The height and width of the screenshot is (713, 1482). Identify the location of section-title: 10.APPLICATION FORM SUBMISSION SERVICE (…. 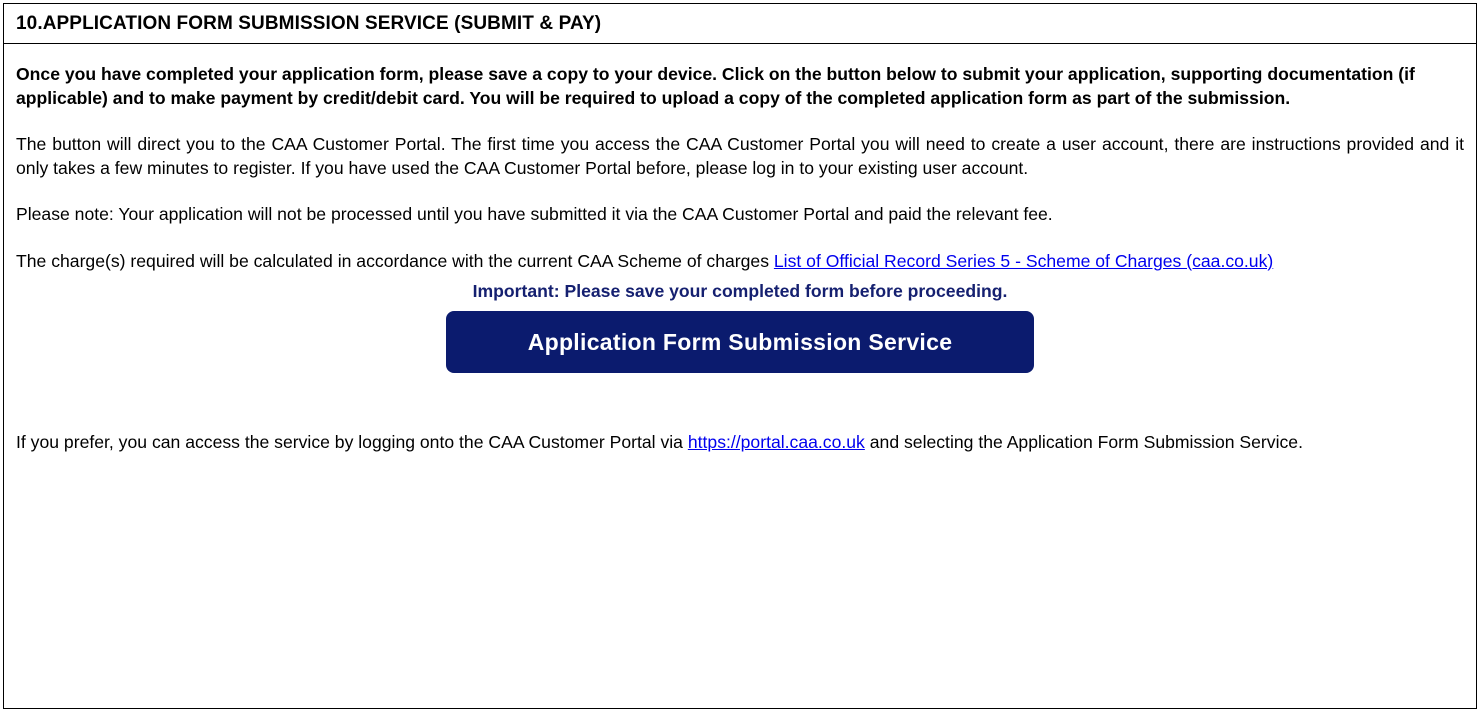
(309, 23).